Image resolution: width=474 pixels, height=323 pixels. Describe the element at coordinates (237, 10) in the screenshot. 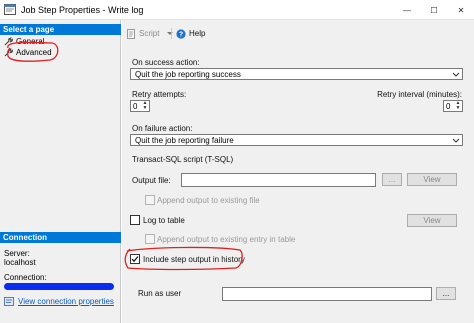

I see `title-bar: Job Step Properties - Write log — ☐ ✕` at that location.